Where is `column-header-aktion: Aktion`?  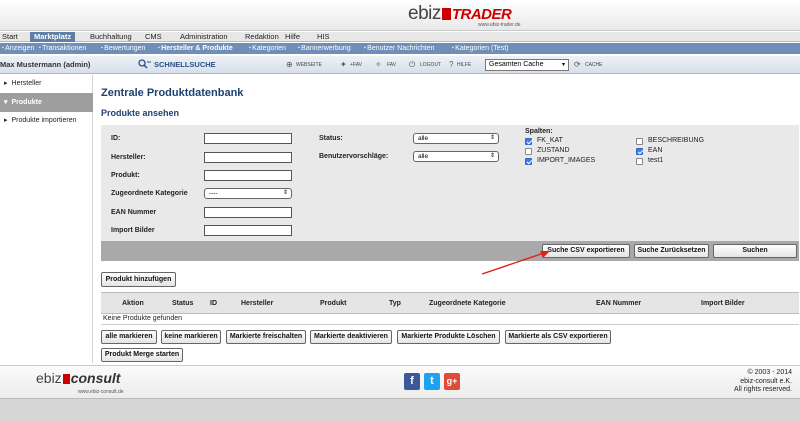 column-header-aktion: Aktion is located at coordinates (133, 303).